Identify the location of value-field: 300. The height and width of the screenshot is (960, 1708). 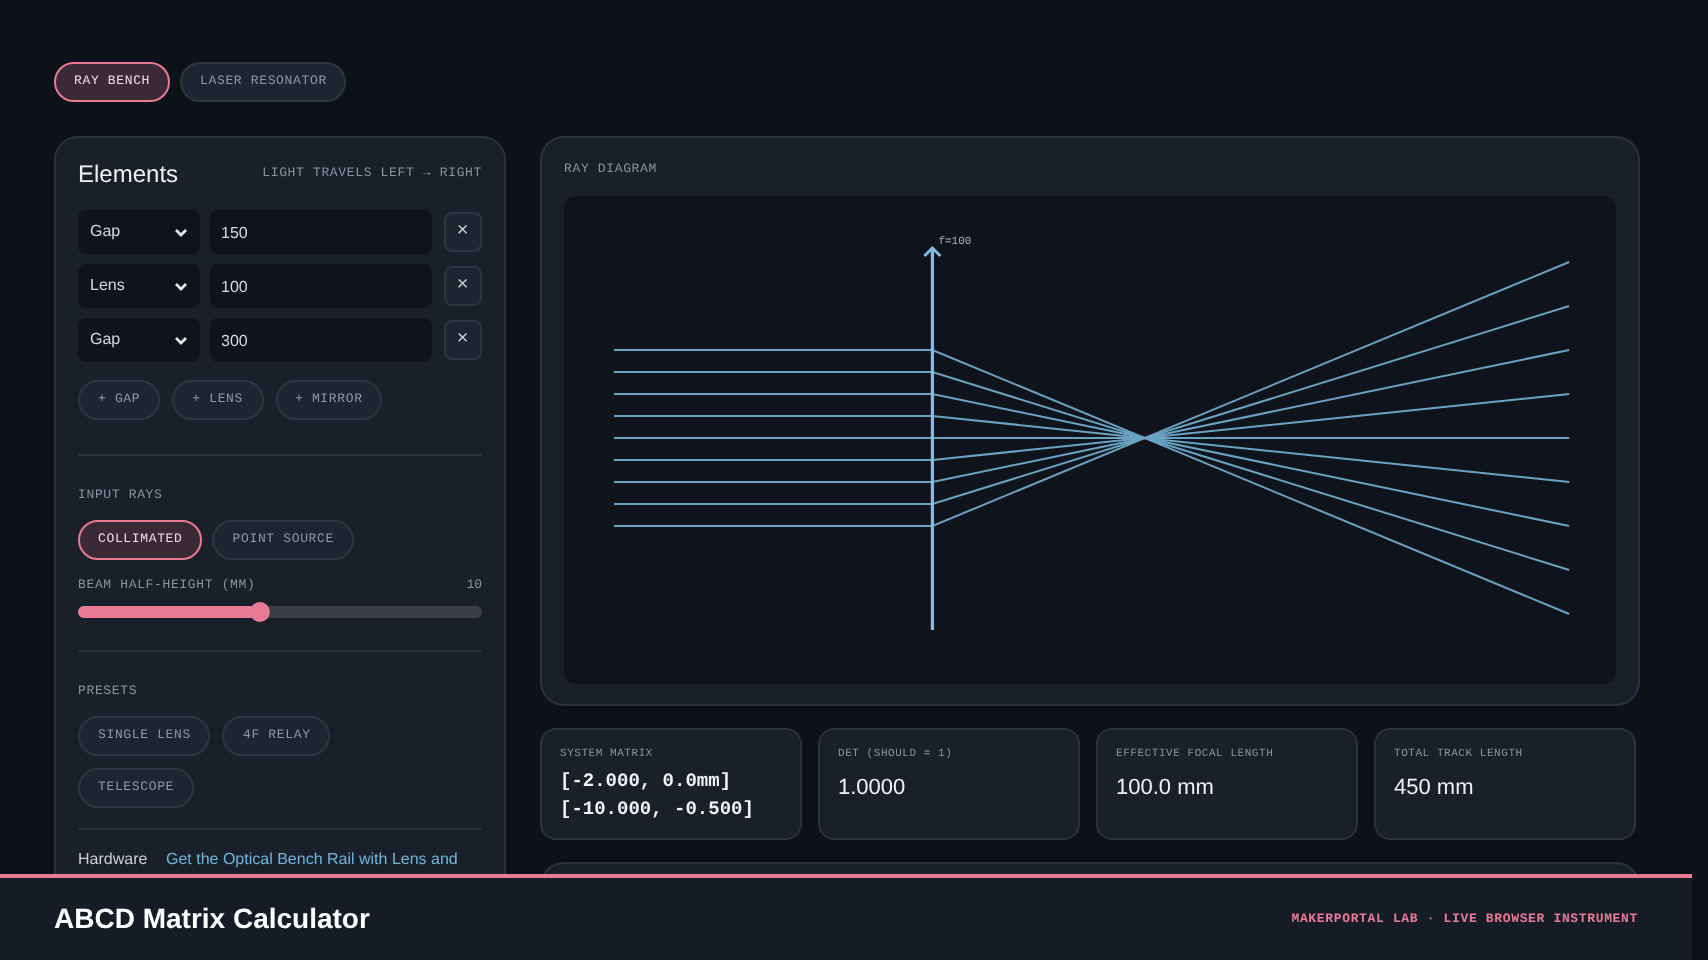
(320, 340).